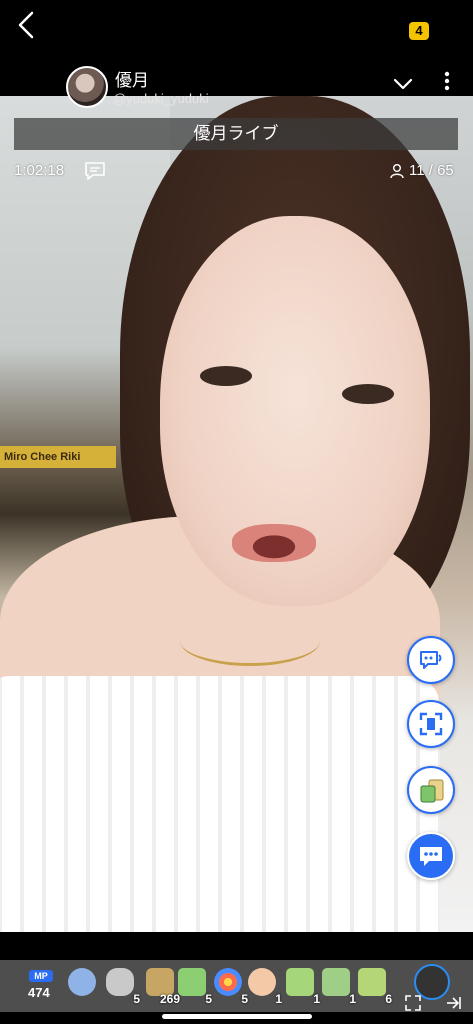 The height and width of the screenshot is (1024, 473). I want to click on live-title-bar: 優月ライブ, so click(236, 134).